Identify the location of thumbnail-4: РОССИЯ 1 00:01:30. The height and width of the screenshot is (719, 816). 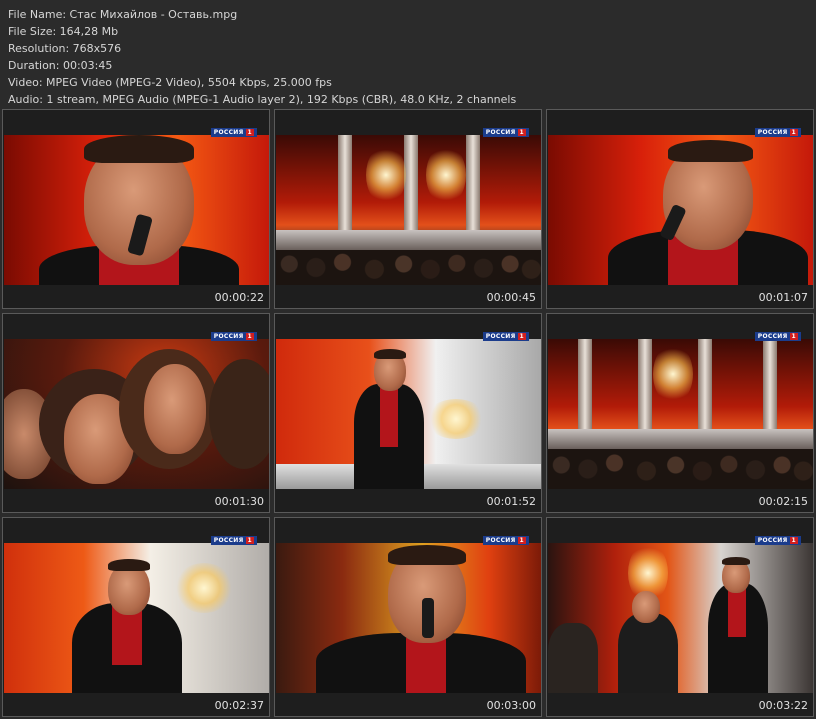
(136, 413).